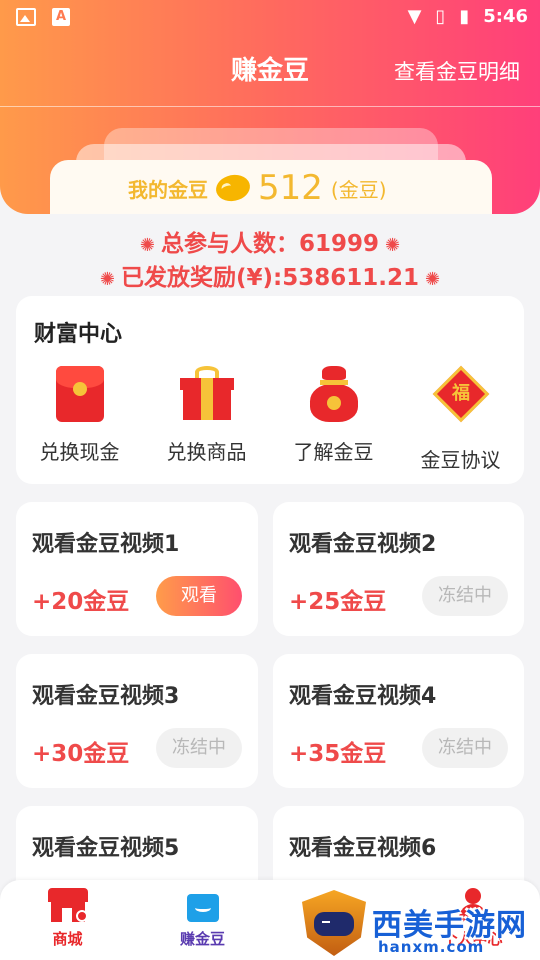 The height and width of the screenshot is (960, 540). Describe the element at coordinates (414, 16) in the screenshot. I see `wifi-icon: ▼` at that location.